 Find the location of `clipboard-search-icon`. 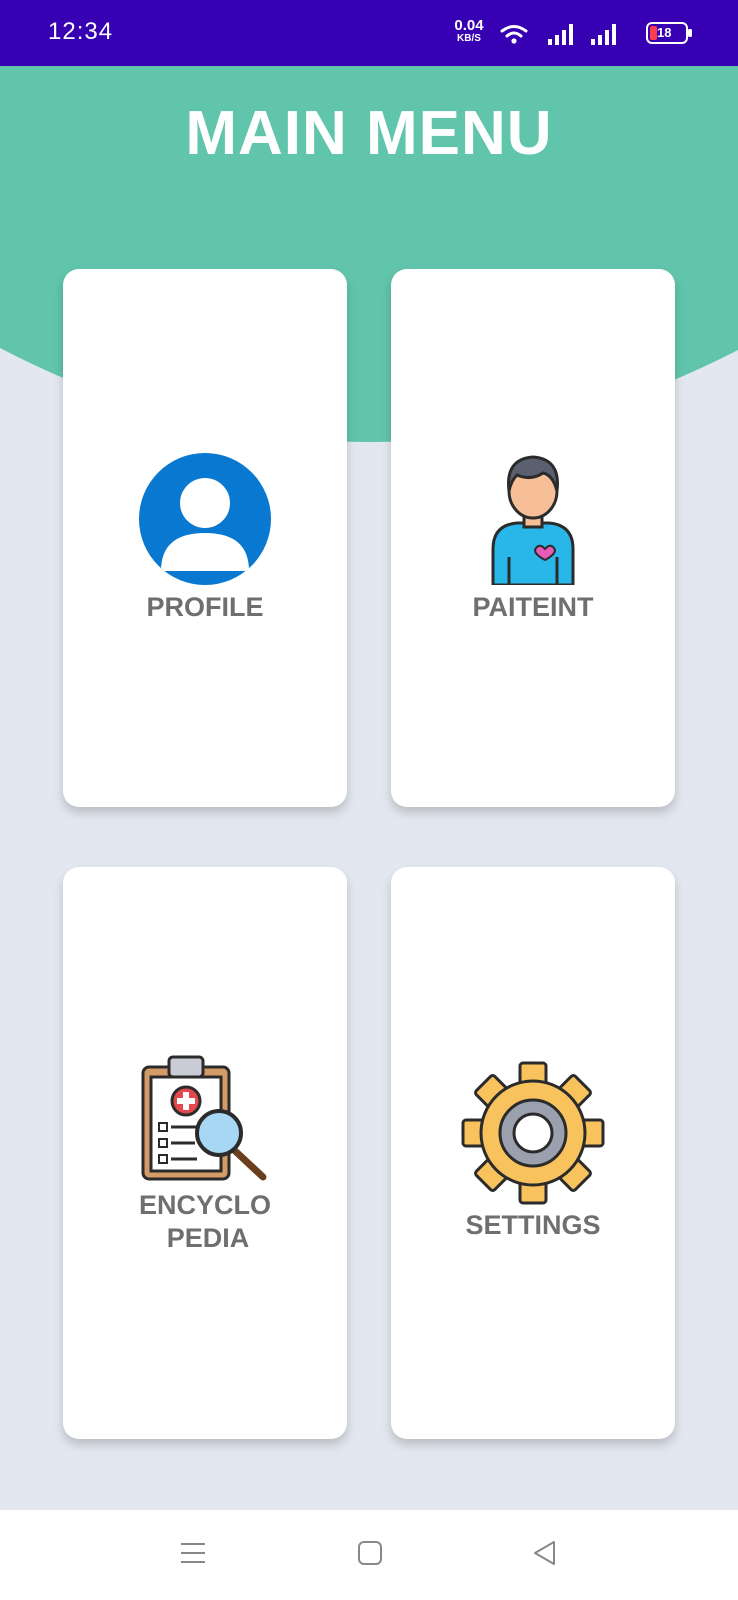

clipboard-search-icon is located at coordinates (204, 1118).